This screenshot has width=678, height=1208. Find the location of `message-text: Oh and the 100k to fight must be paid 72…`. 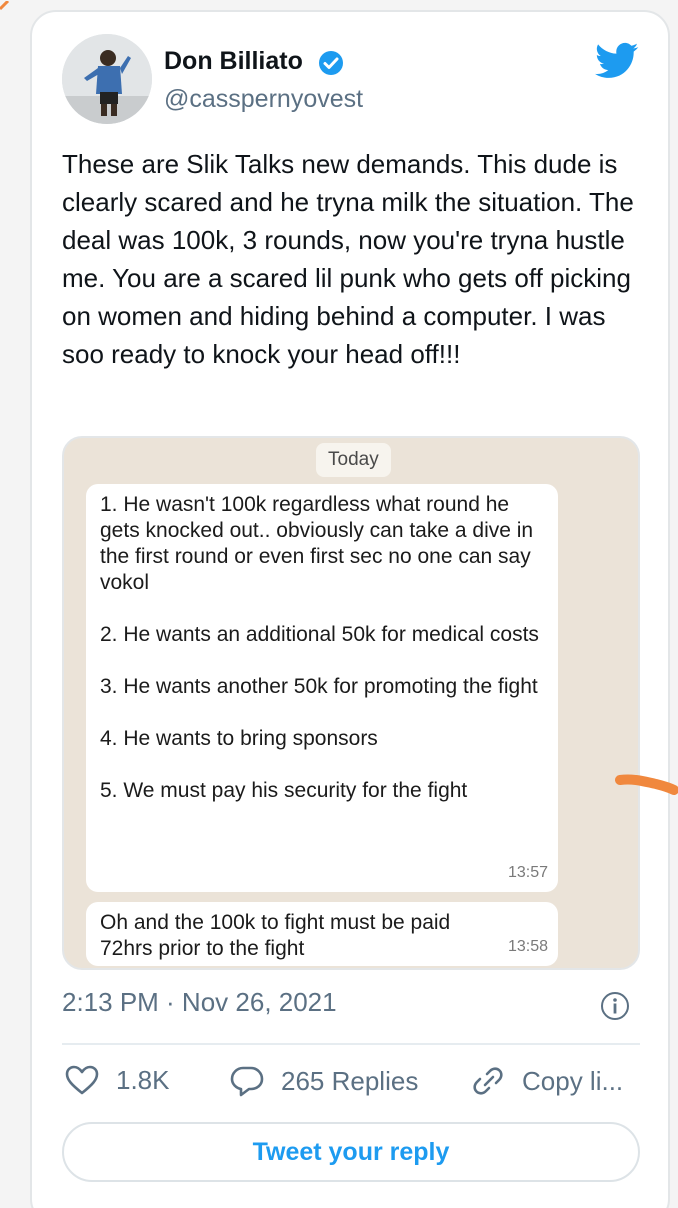

message-text: Oh and the 100k to fight must be paid 72… is located at coordinates (275, 935).